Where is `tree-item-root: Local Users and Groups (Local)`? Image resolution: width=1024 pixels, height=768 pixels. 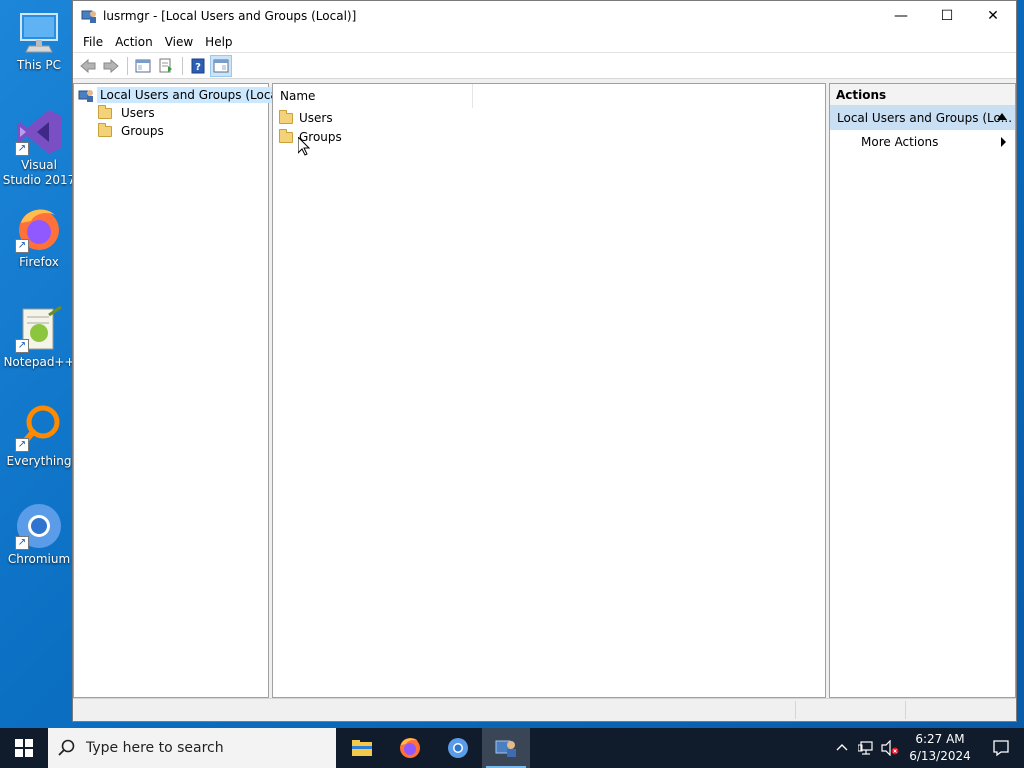
tree-item-root: Local Users and Groups (Local) is located at coordinates (183, 95).